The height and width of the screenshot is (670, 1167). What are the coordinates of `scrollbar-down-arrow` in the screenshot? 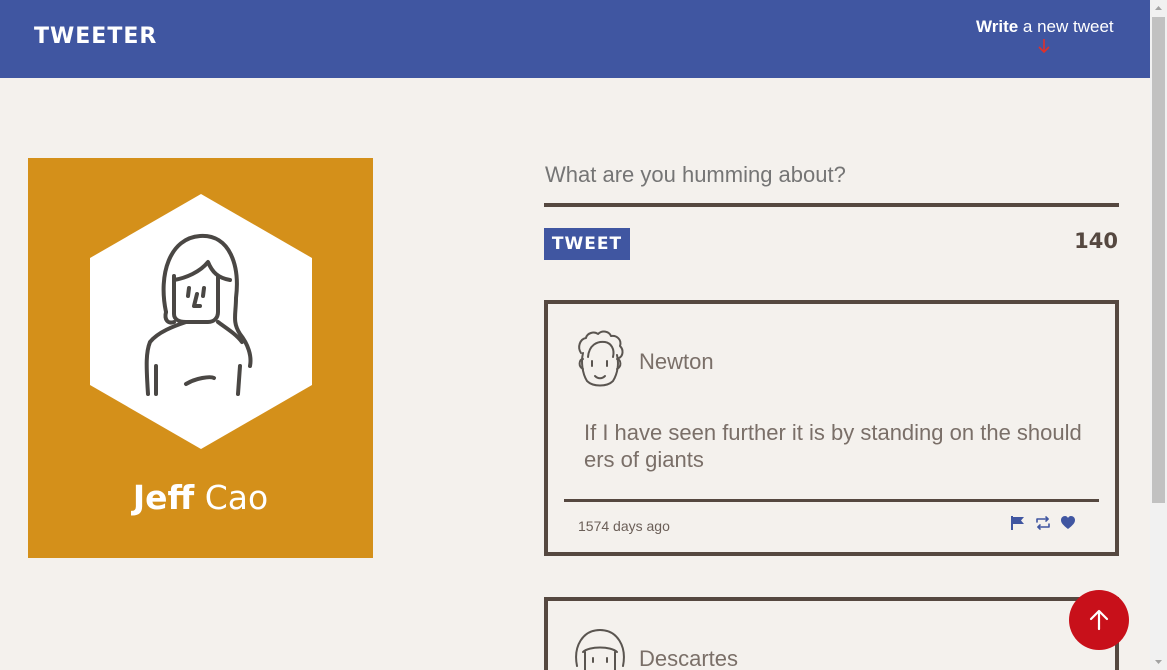 It's located at (1158, 661).